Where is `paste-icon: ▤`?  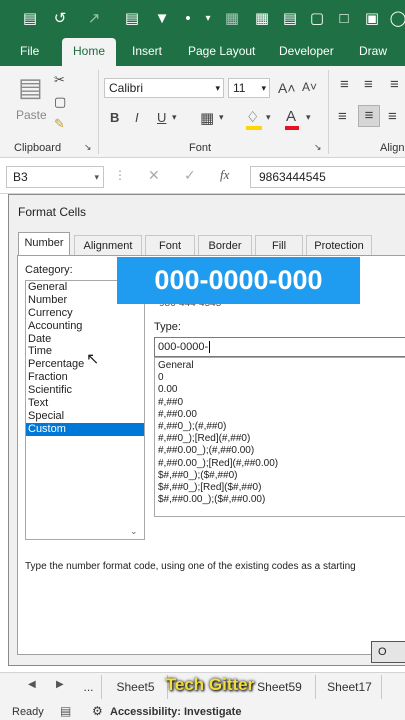
paste-icon: ▤ is located at coordinates (30, 87).